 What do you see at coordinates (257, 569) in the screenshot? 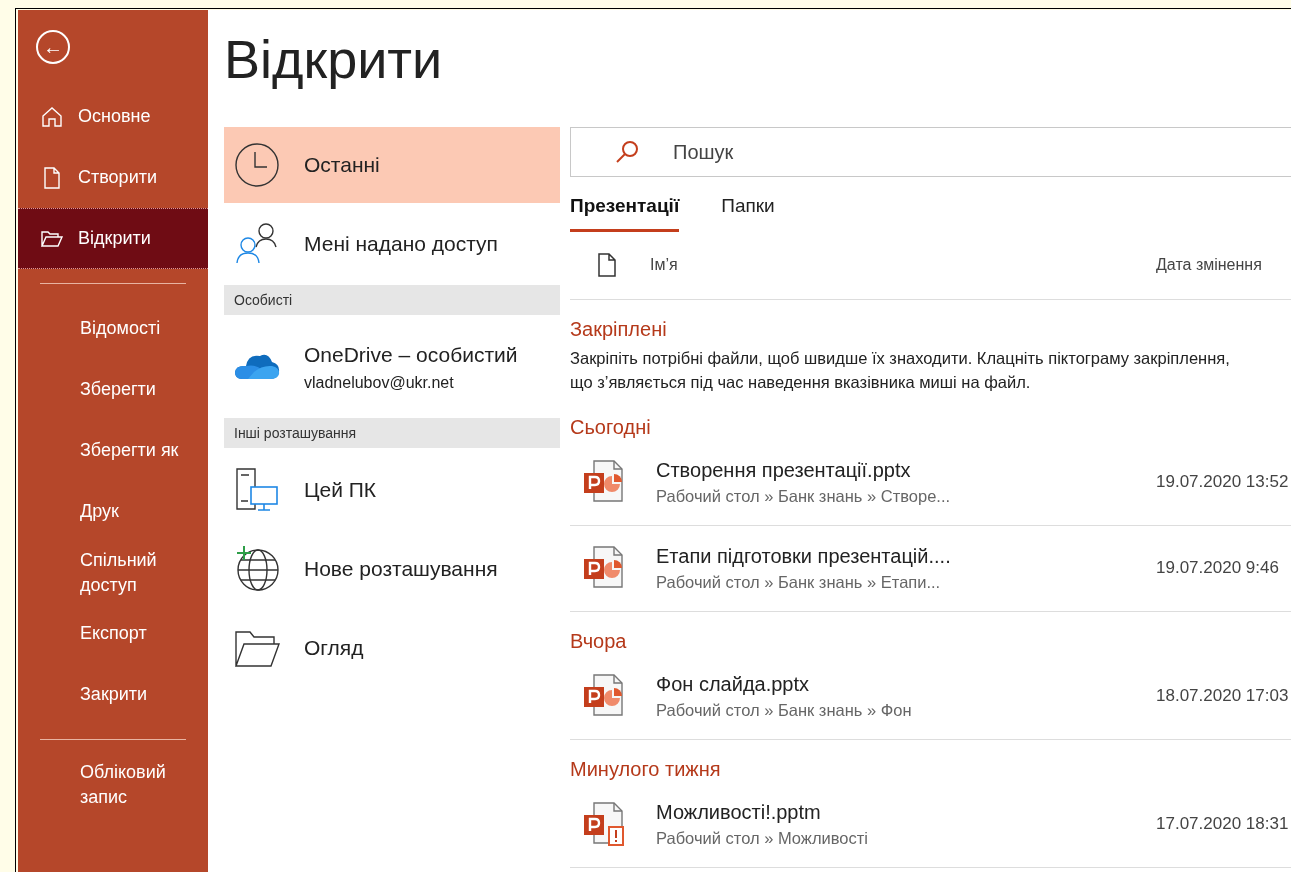
I see `globe-plus-icon` at bounding box center [257, 569].